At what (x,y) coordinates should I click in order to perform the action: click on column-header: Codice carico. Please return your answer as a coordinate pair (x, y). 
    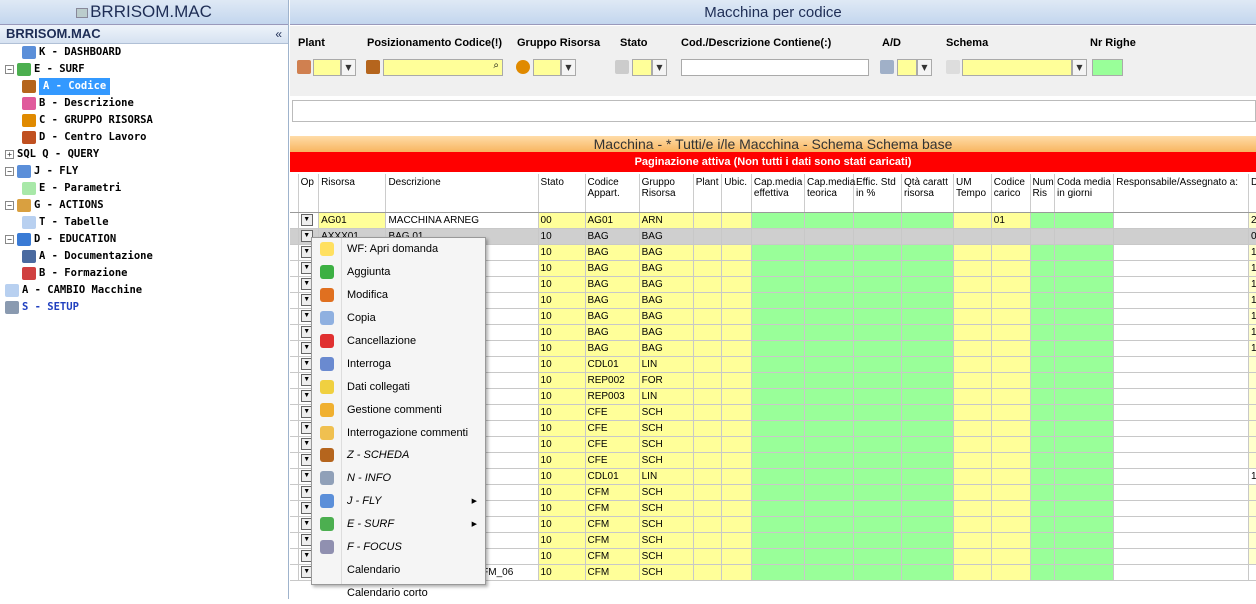
    Looking at the image, I should click on (1010, 193).